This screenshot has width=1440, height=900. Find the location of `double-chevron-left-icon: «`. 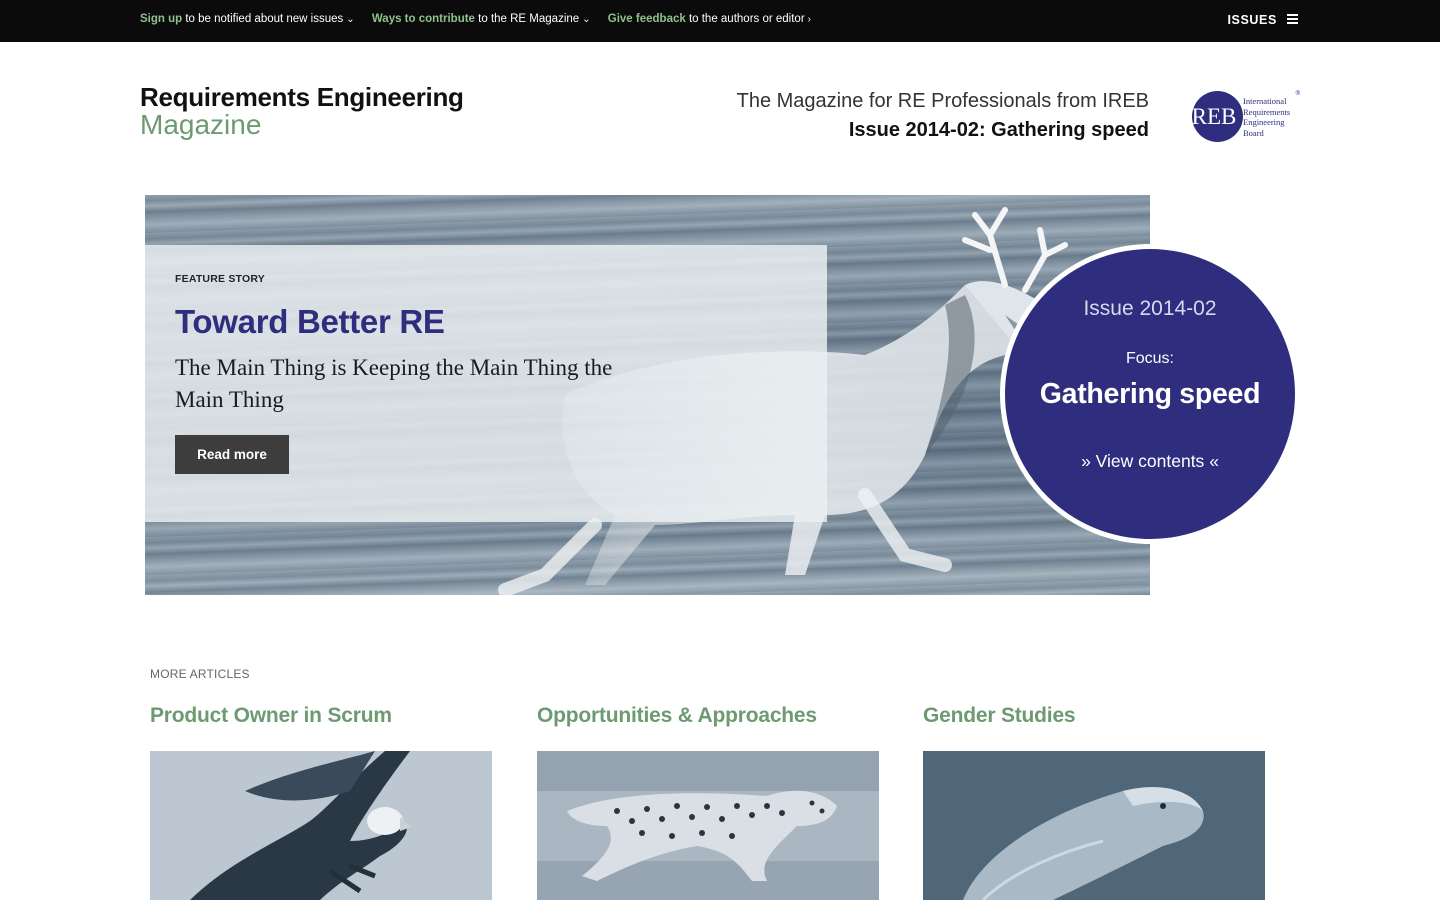

double-chevron-left-icon: « is located at coordinates (1214, 461).